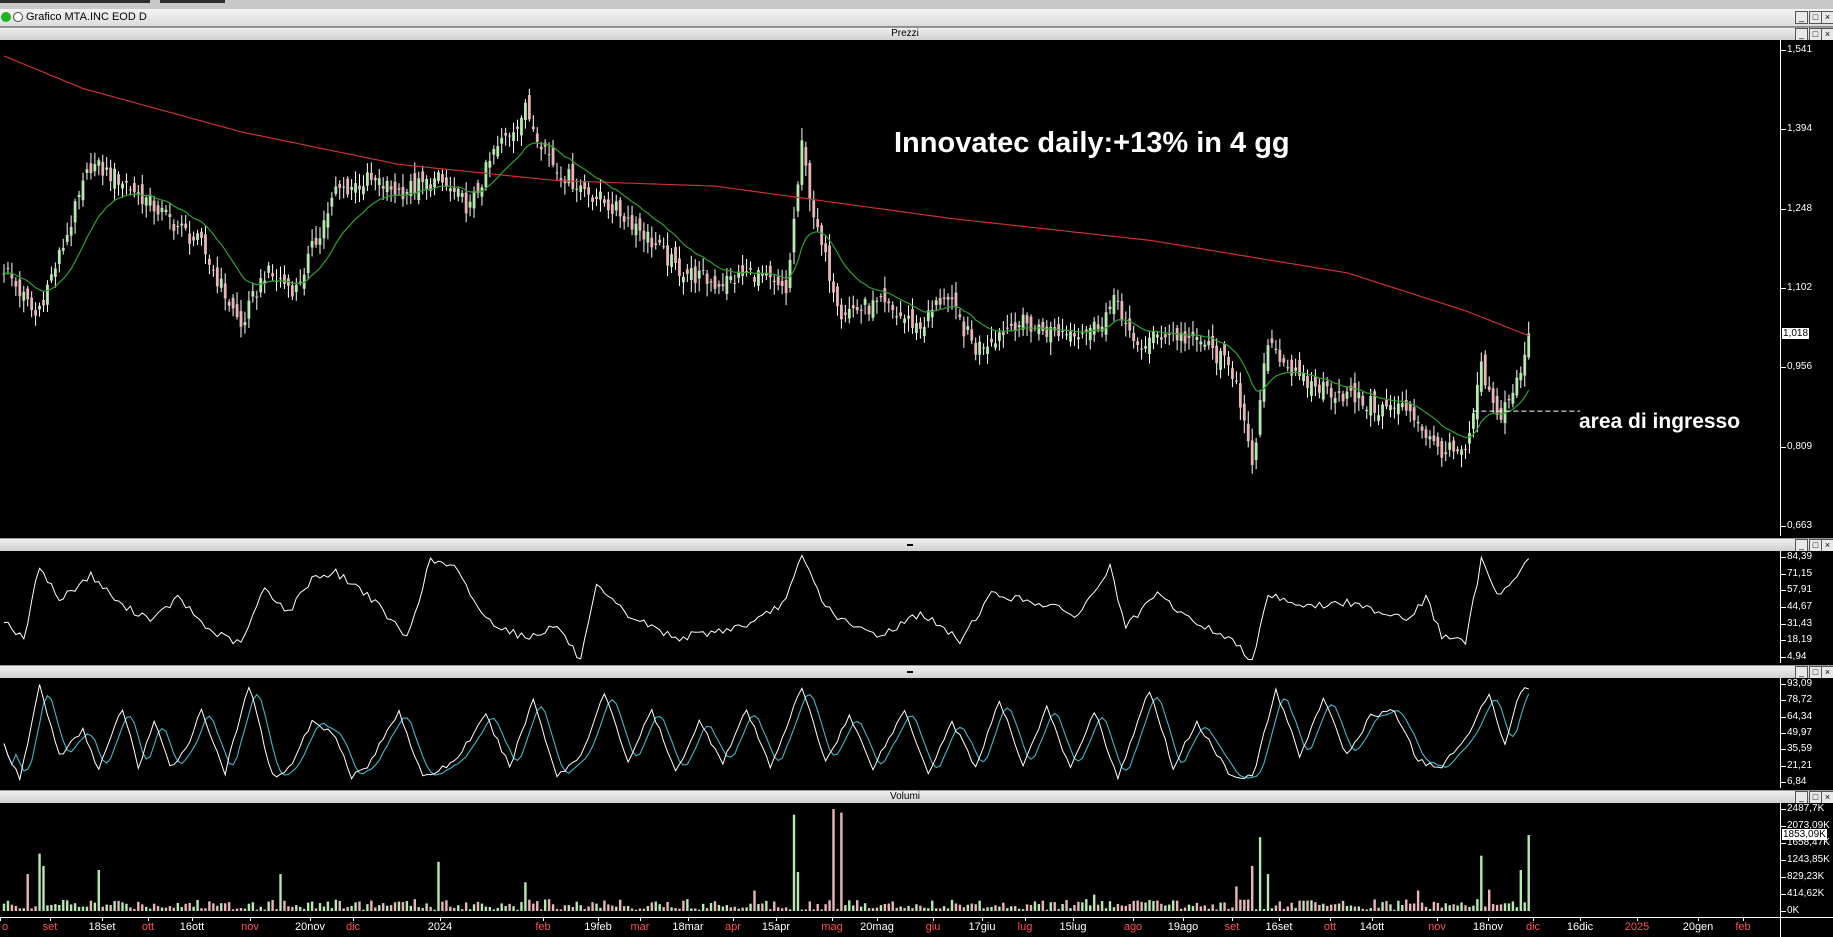  What do you see at coordinates (1279, 927) in the screenshot?
I see `x-axis-tick-label: 16set` at bounding box center [1279, 927].